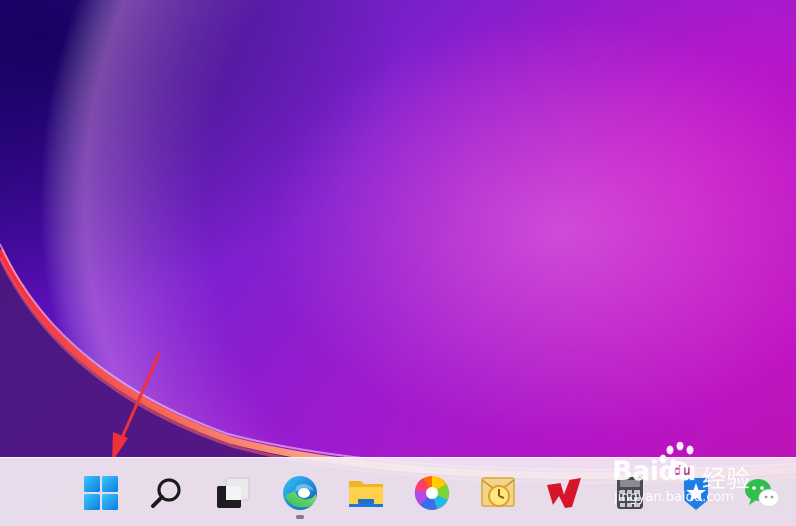 The height and width of the screenshot is (526, 796). I want to click on red-wing-icon, so click(564, 493).